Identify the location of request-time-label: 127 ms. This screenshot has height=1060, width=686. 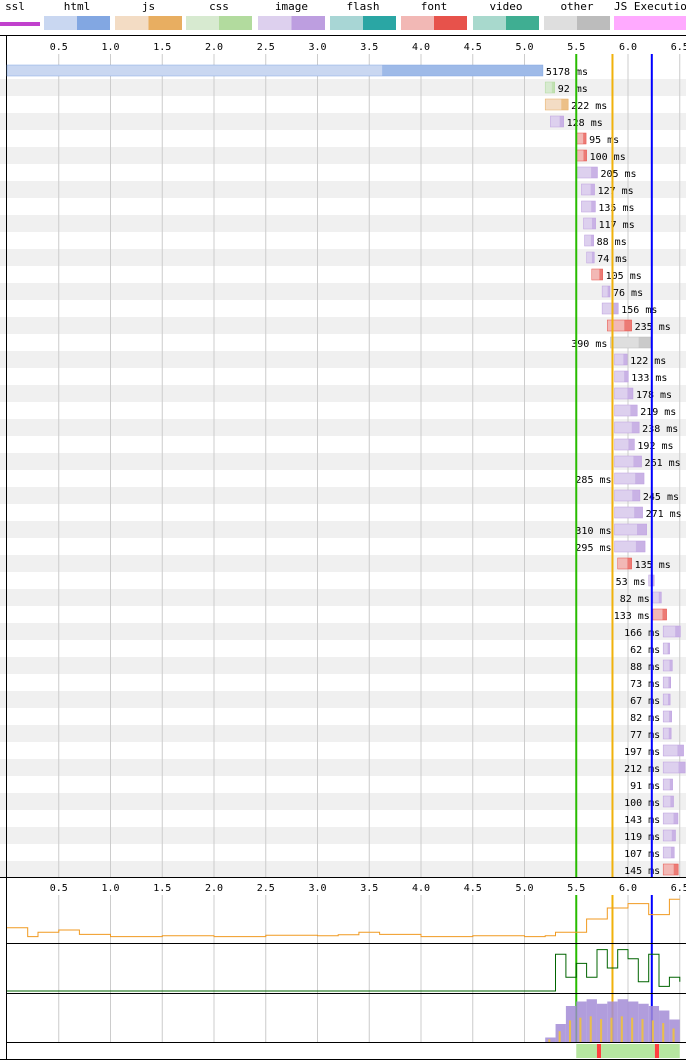
(616, 191).